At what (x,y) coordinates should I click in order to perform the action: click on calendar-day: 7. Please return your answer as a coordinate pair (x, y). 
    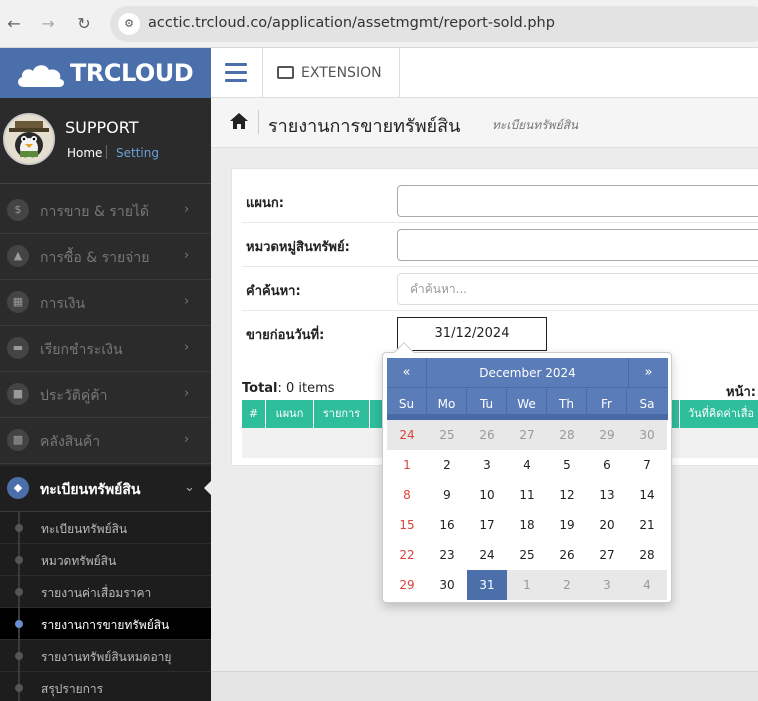
    Looking at the image, I should click on (647, 465).